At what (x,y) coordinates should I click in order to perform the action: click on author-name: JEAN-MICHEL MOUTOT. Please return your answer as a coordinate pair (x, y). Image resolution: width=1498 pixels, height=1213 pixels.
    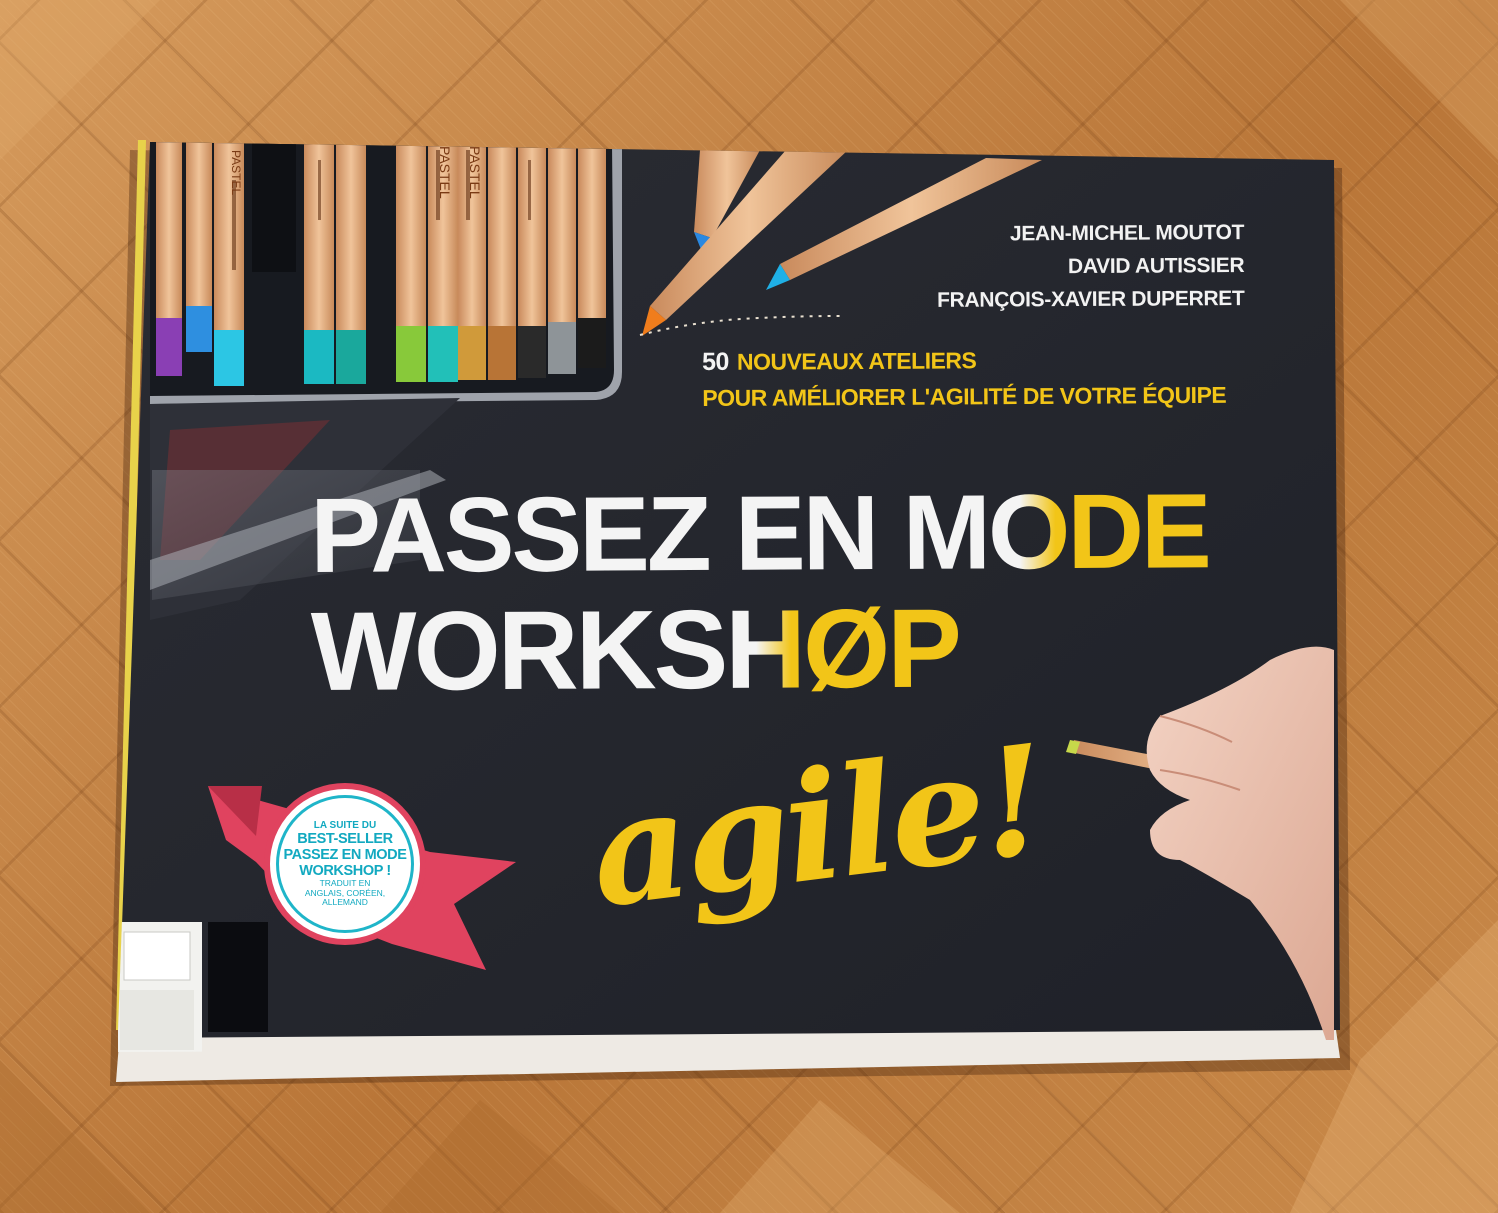
    Looking at the image, I should click on (1127, 233).